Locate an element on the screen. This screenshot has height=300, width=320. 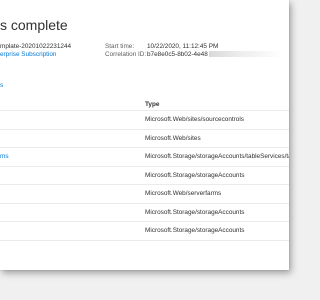
resources-link: s is located at coordinates (1, 85).